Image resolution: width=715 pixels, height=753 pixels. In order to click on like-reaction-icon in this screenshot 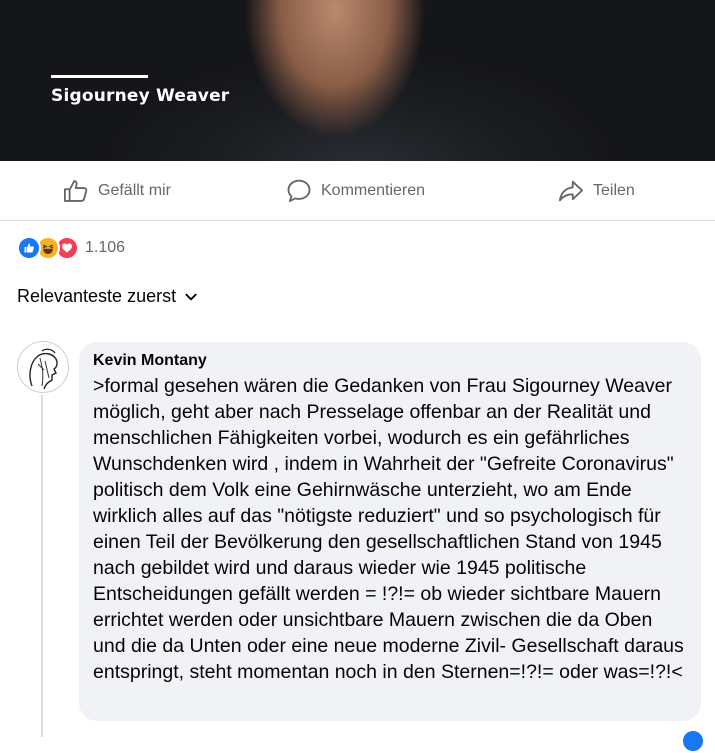, I will do `click(29, 248)`.